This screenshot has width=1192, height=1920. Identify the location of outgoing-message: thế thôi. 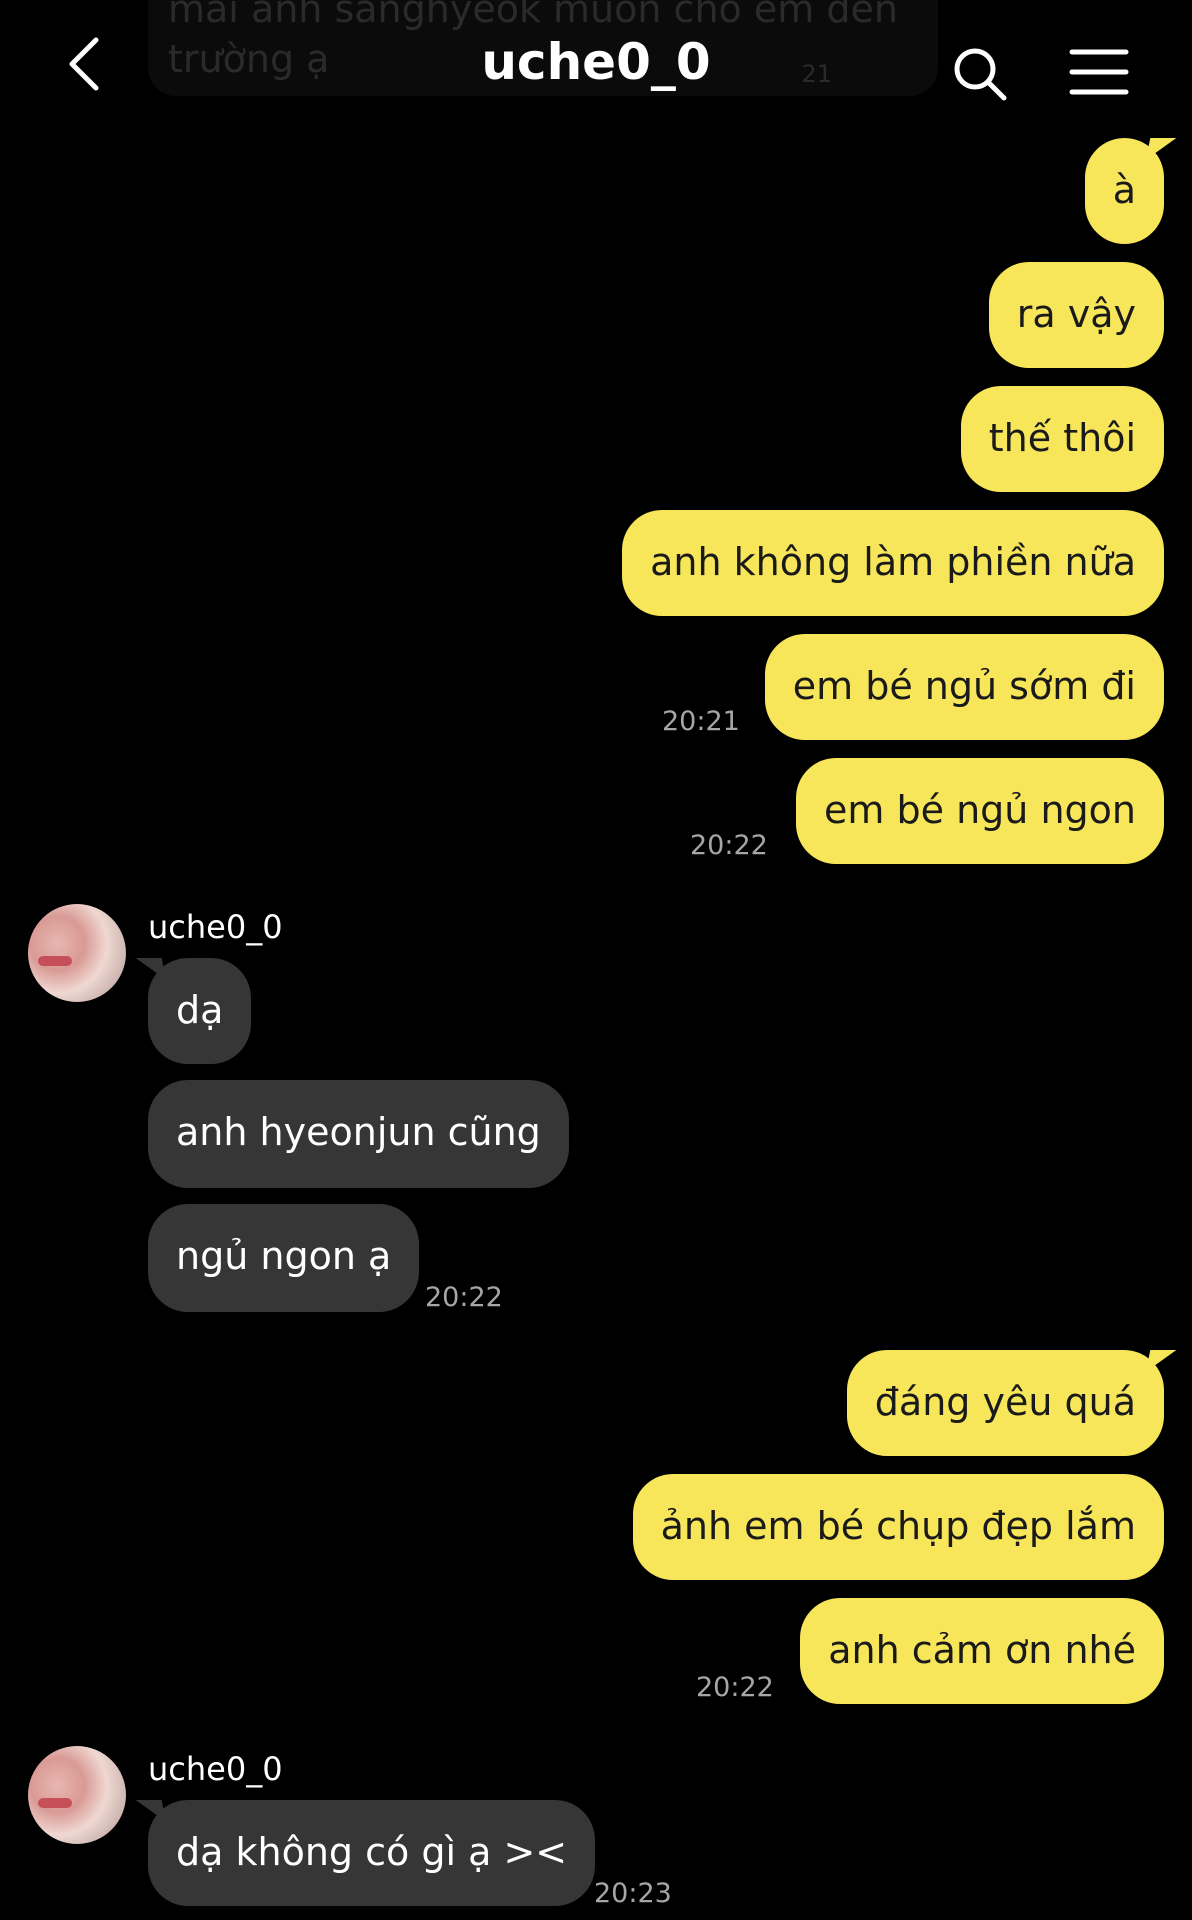
(1062, 439).